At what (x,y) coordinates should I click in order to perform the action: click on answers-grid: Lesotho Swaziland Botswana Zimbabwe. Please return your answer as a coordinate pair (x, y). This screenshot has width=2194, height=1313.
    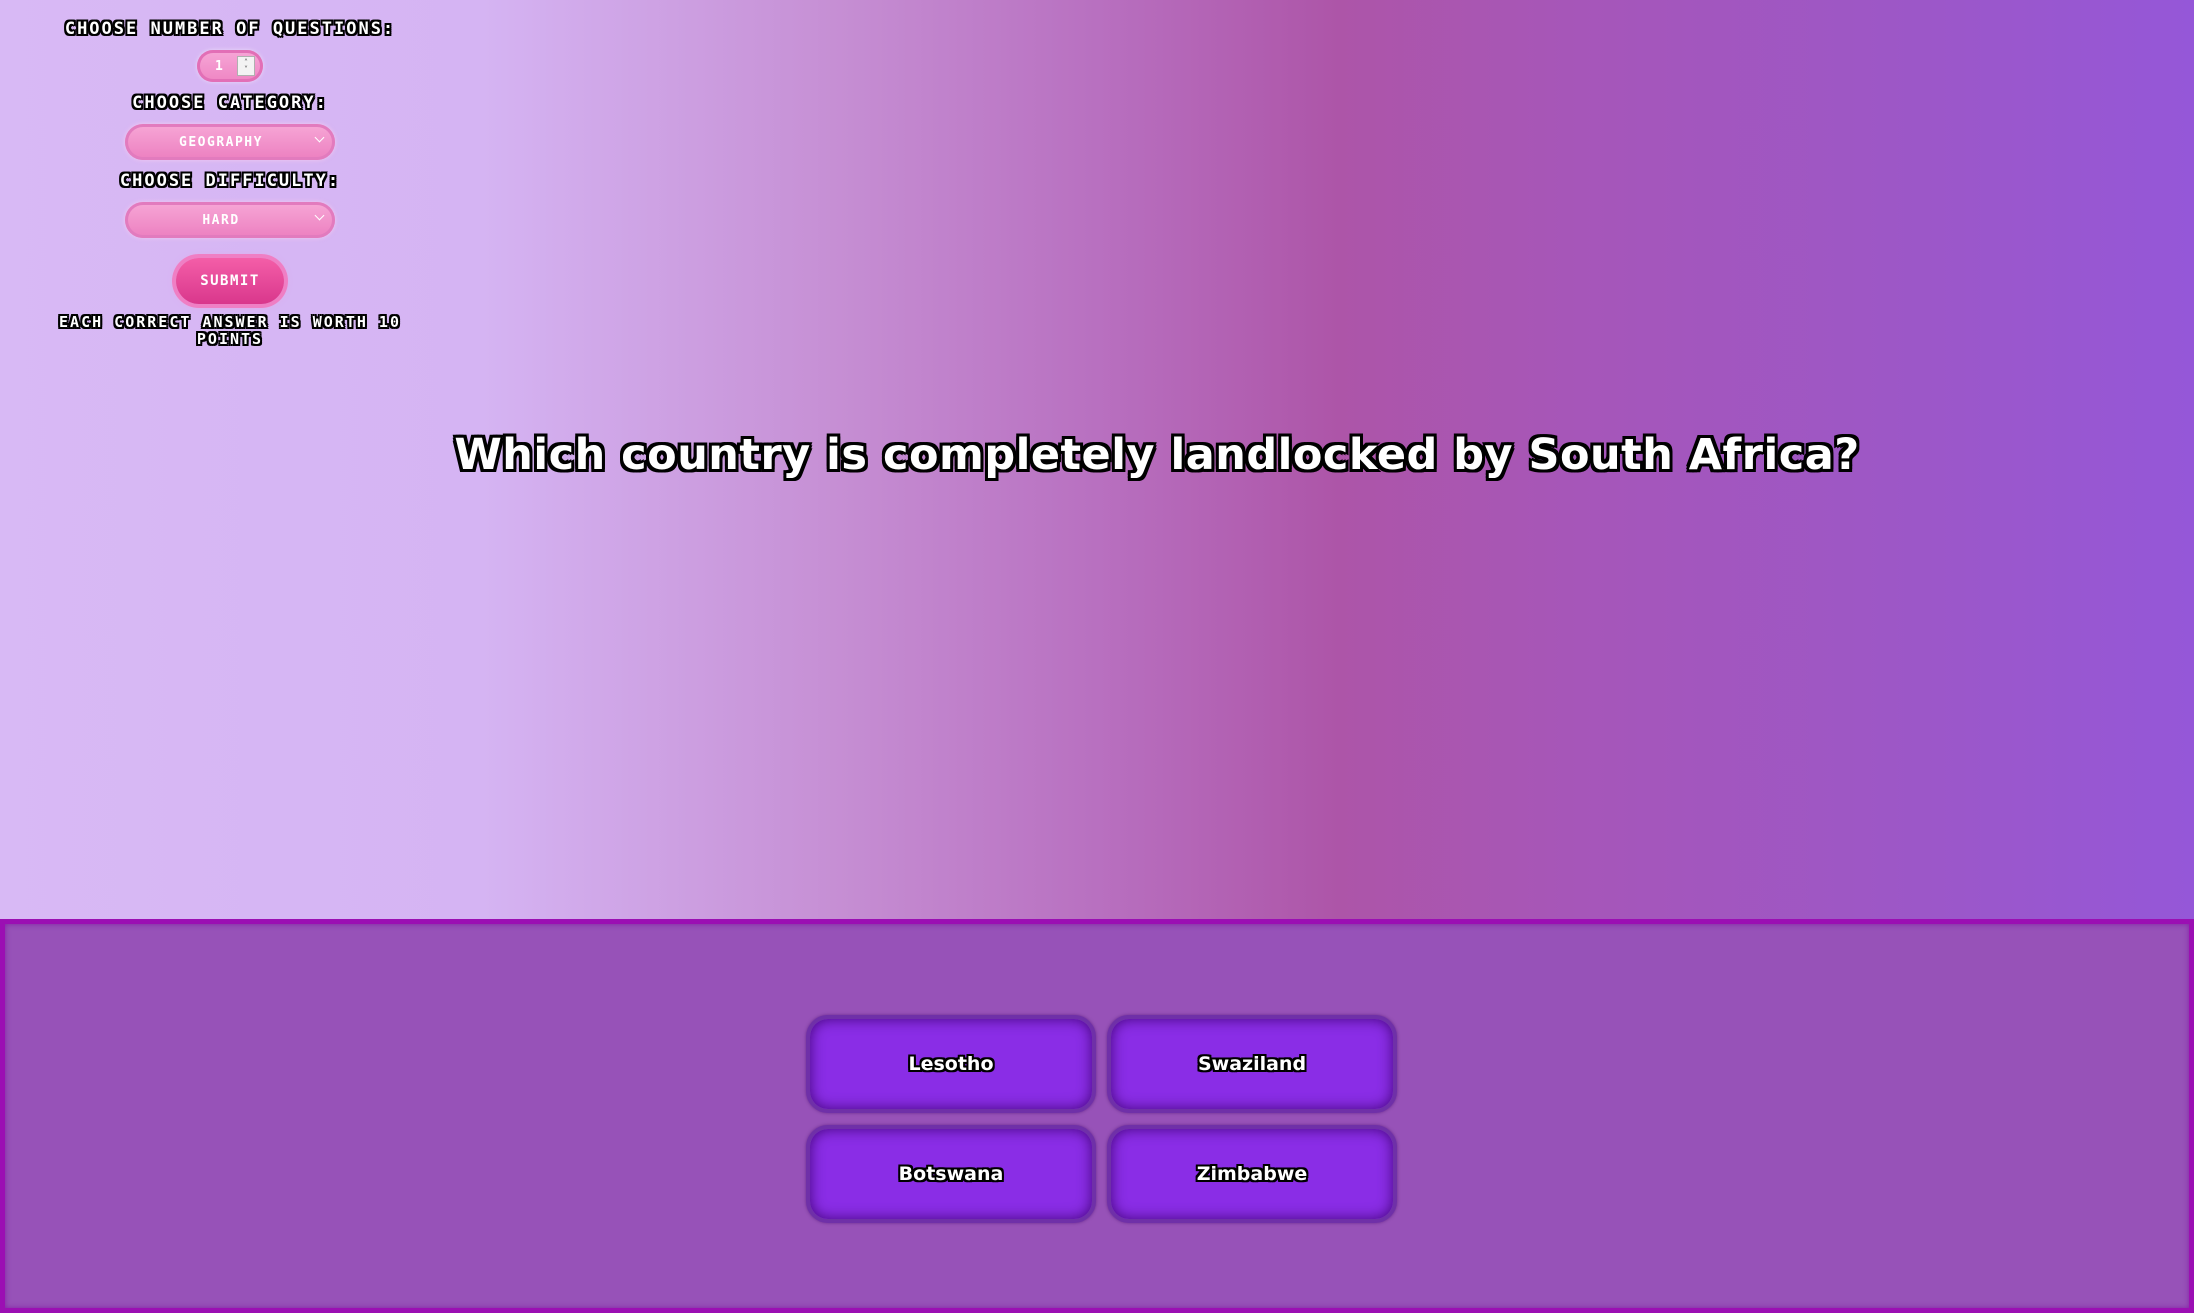
    Looking at the image, I should click on (1101, 1119).